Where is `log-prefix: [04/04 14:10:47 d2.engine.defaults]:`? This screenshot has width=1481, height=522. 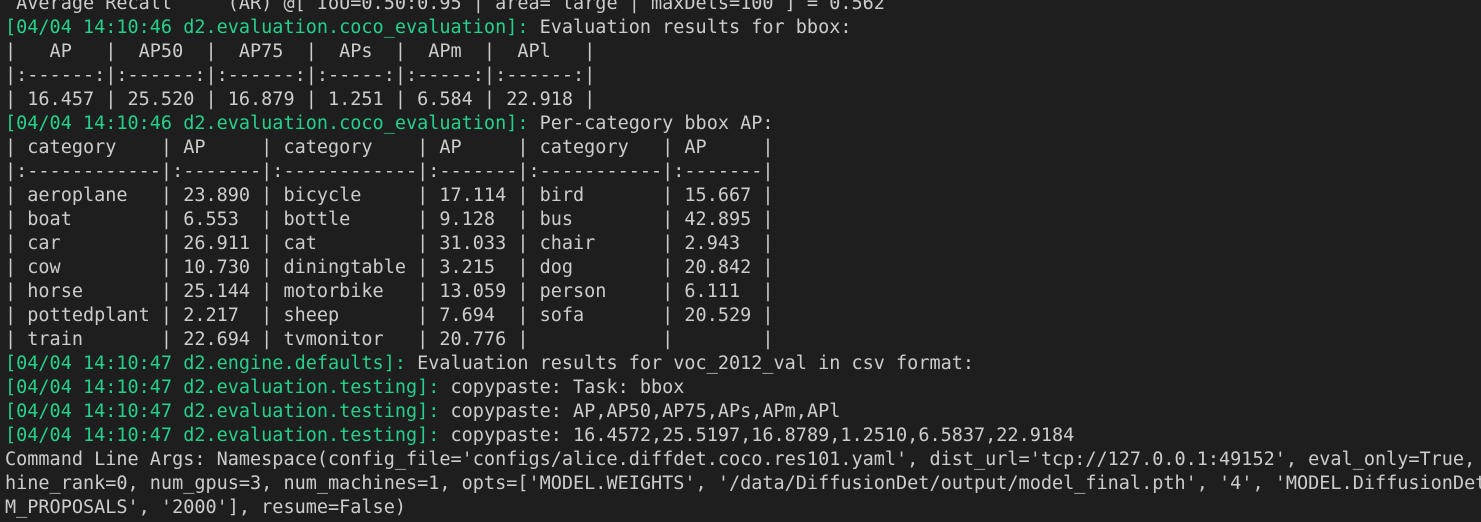 log-prefix: [04/04 14:10:47 d2.engine.defaults]: is located at coordinates (205, 363).